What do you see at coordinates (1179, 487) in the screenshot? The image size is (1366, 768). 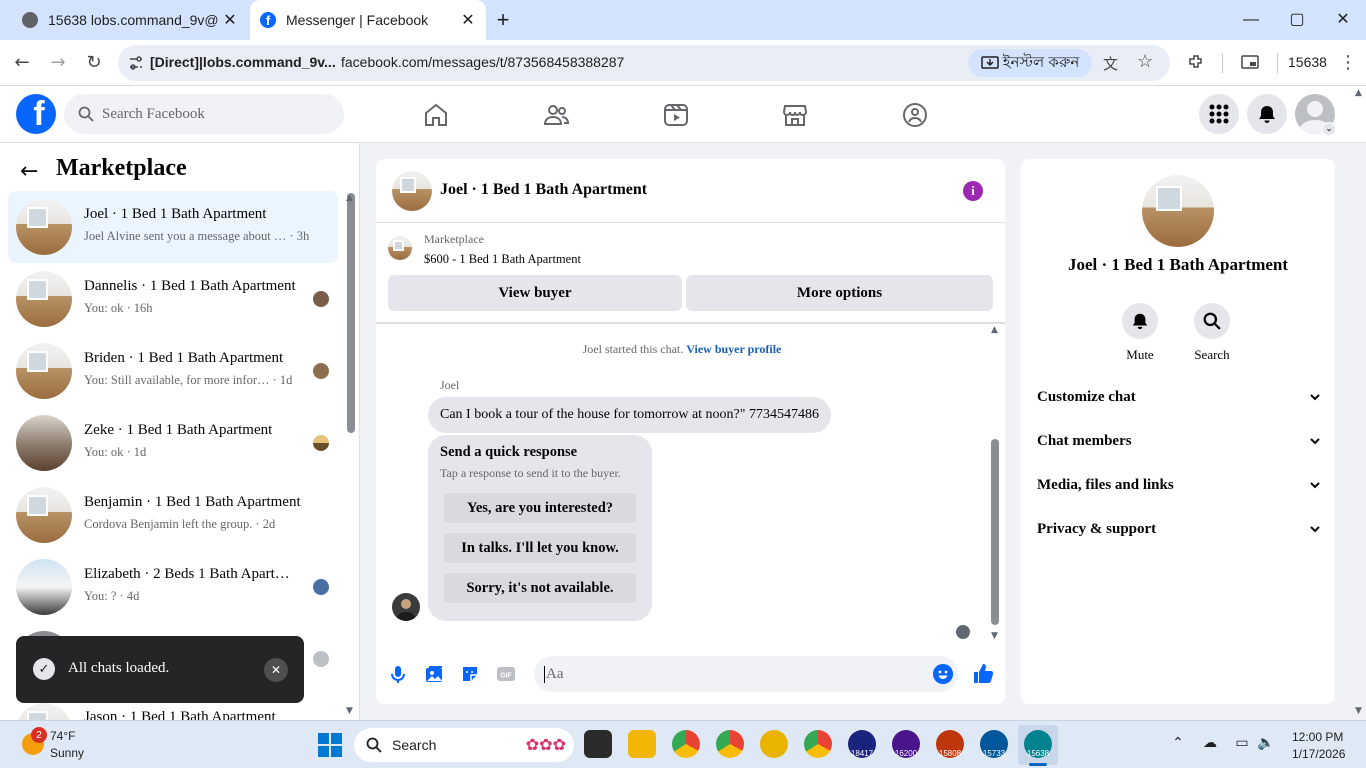 I see `media-files-links-row: Media, files and links` at bounding box center [1179, 487].